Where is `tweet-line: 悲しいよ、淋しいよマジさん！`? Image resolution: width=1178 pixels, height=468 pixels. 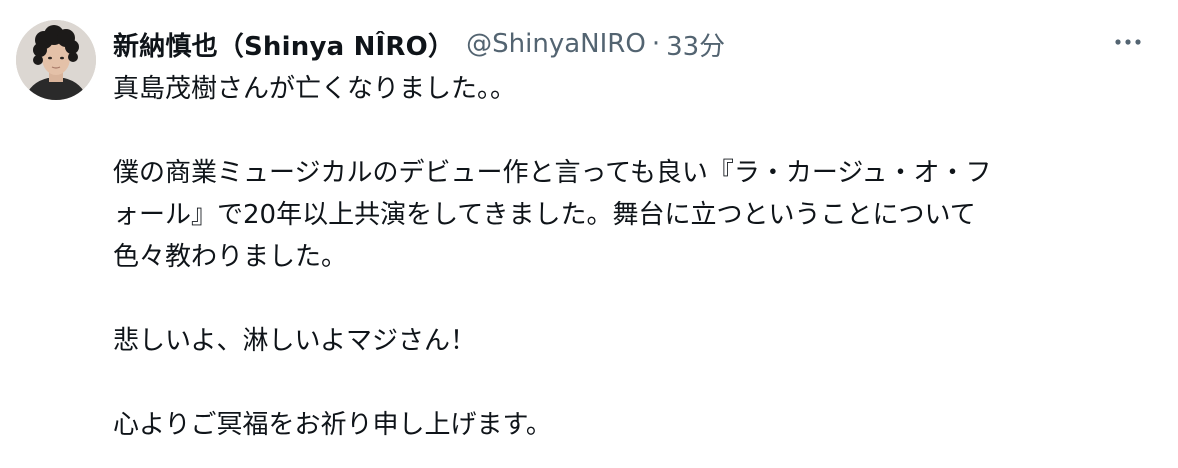
tweet-line: 悲しいよ、淋しいよマジさん！ is located at coordinates (294, 341).